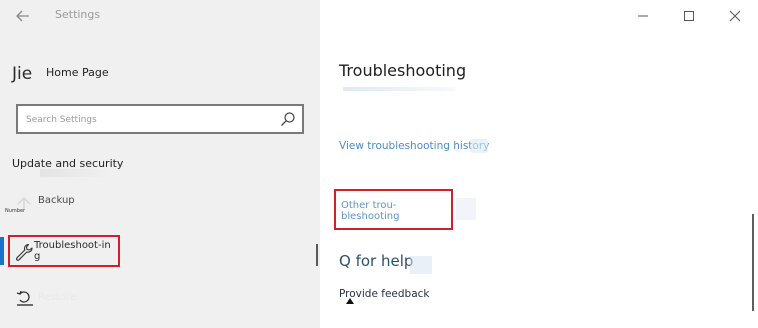 Image resolution: width=758 pixels, height=328 pixels. I want to click on search-box, so click(160, 119).